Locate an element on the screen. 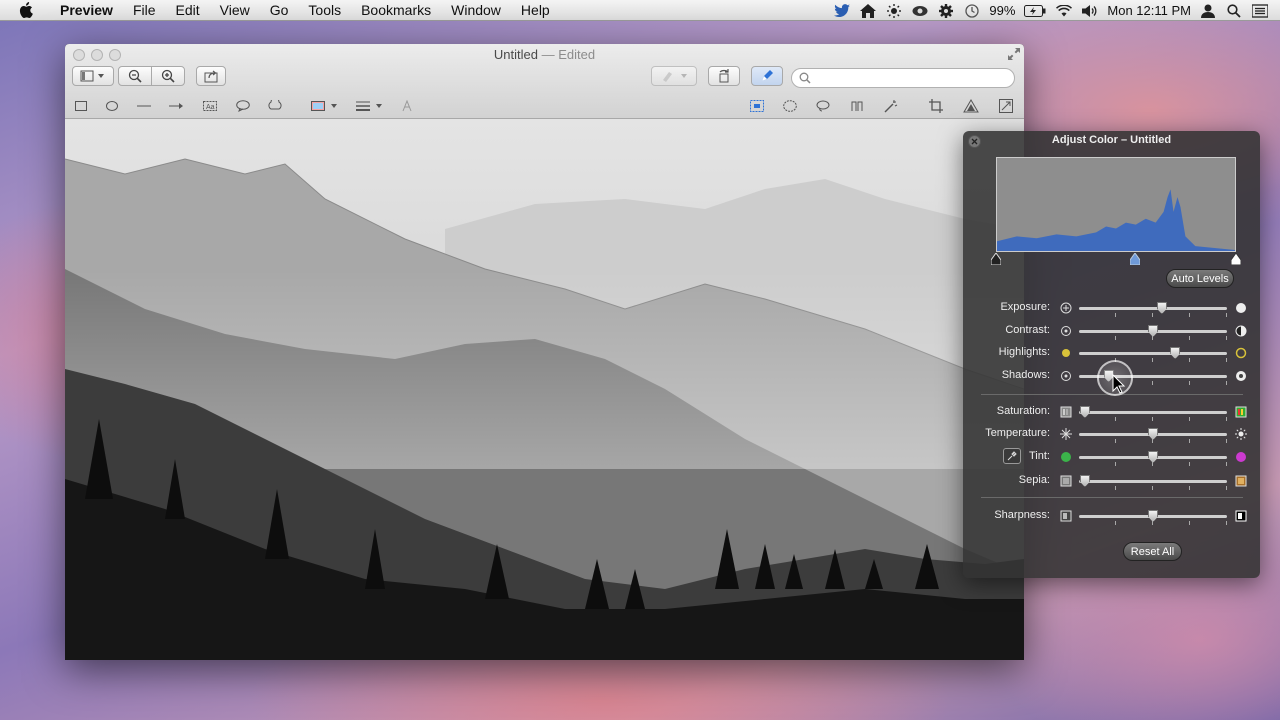 The width and height of the screenshot is (1280, 720). contrast-thumb is located at coordinates (1153, 331).